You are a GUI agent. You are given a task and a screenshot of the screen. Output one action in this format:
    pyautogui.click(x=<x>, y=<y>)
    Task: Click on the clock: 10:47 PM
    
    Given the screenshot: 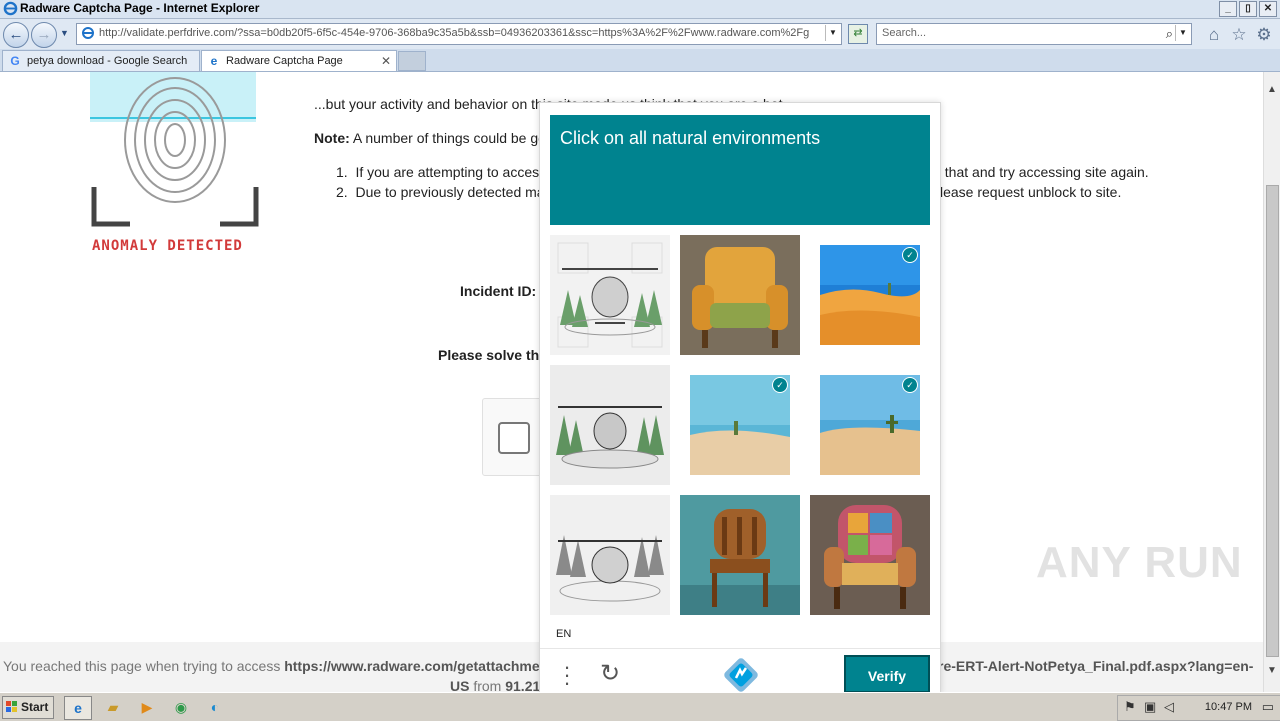 What is the action you would take?
    pyautogui.click(x=1228, y=707)
    